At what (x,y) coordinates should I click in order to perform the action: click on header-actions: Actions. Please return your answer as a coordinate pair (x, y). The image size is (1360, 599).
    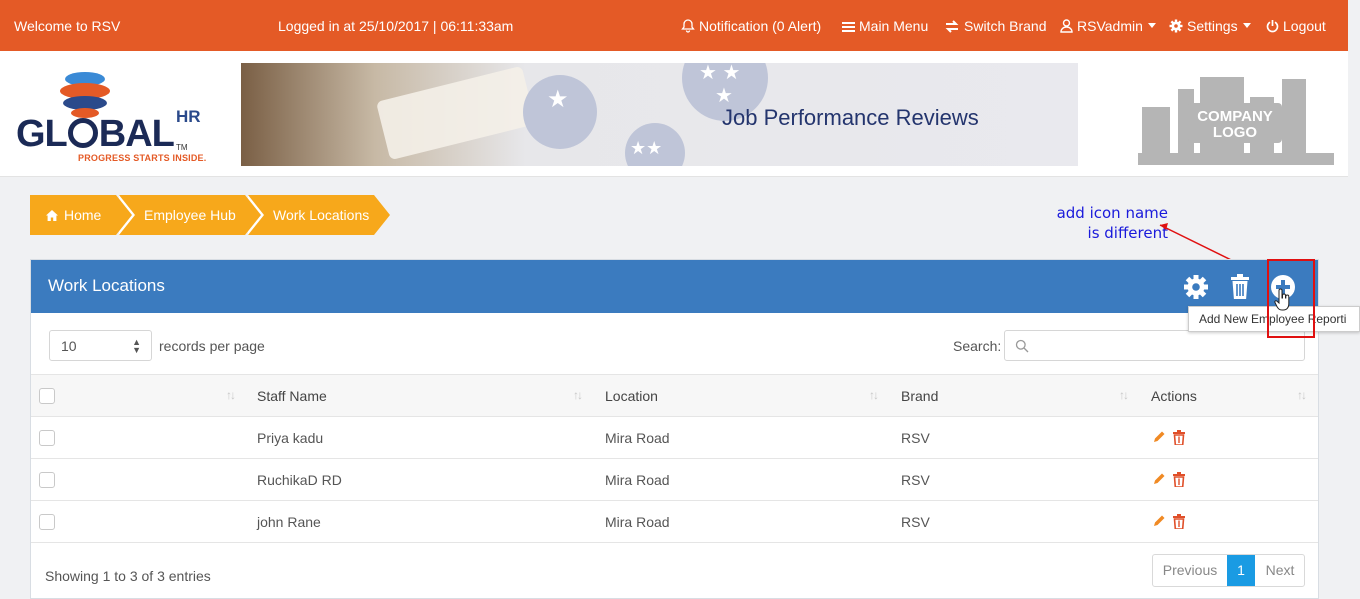
    Looking at the image, I should click on (1174, 396).